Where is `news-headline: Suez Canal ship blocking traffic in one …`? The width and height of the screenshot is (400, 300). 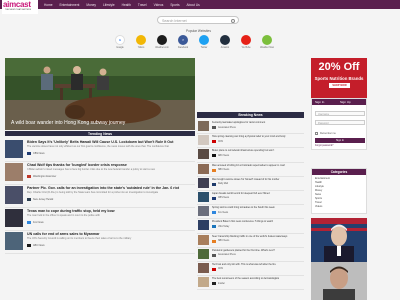 news-headline: Suez Canal ship blocking traffic in one … is located at coordinates (257, 236).